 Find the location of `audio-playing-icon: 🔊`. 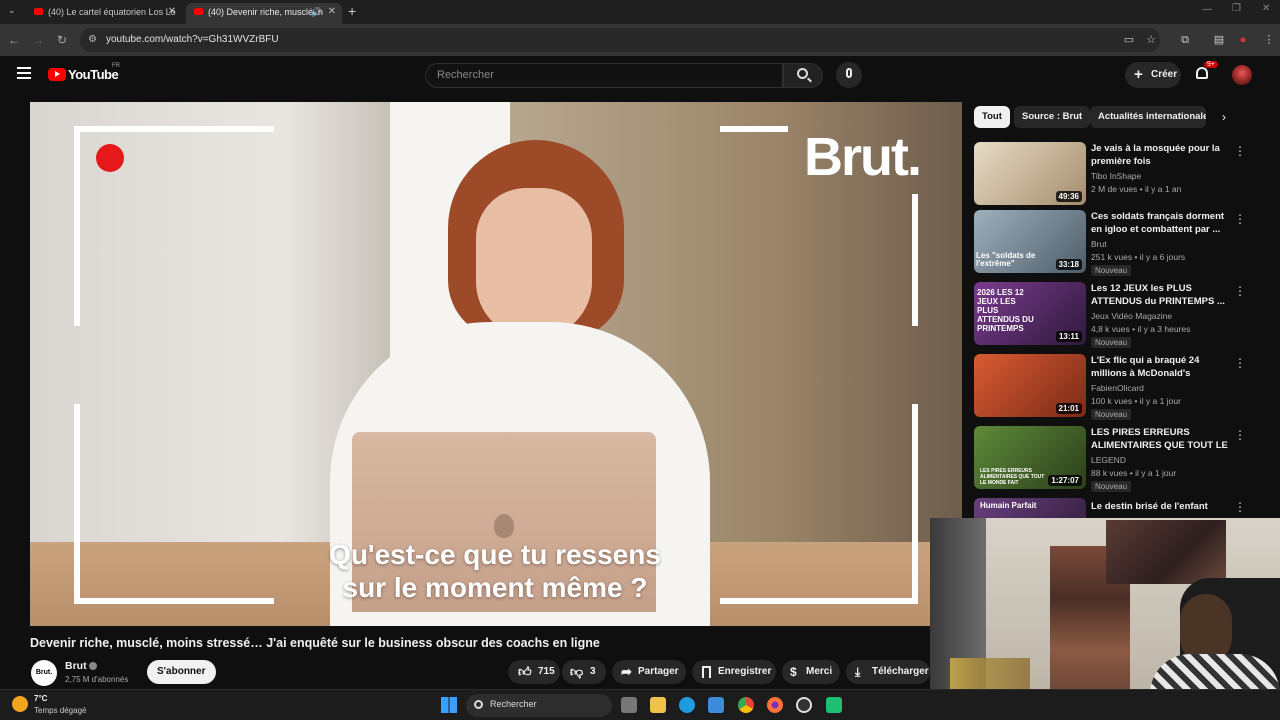

audio-playing-icon: 🔊 is located at coordinates (316, 12).